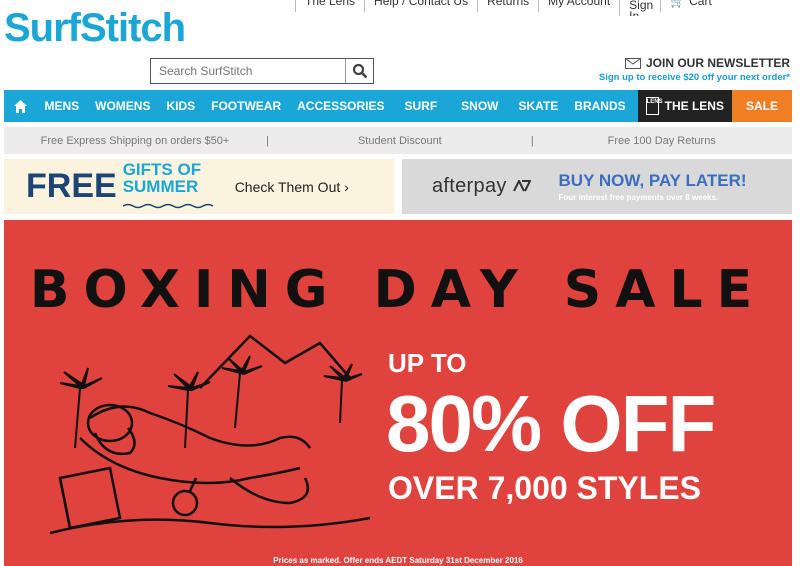 The image size is (800, 566). Describe the element at coordinates (168, 206) in the screenshot. I see `wave-icon` at that location.